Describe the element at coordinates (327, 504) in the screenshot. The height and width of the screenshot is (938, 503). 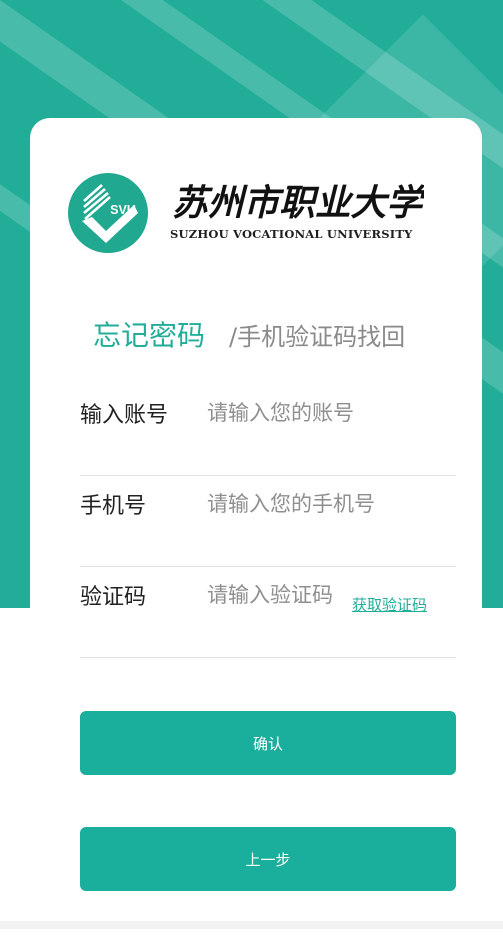
I see `phone-input` at that location.